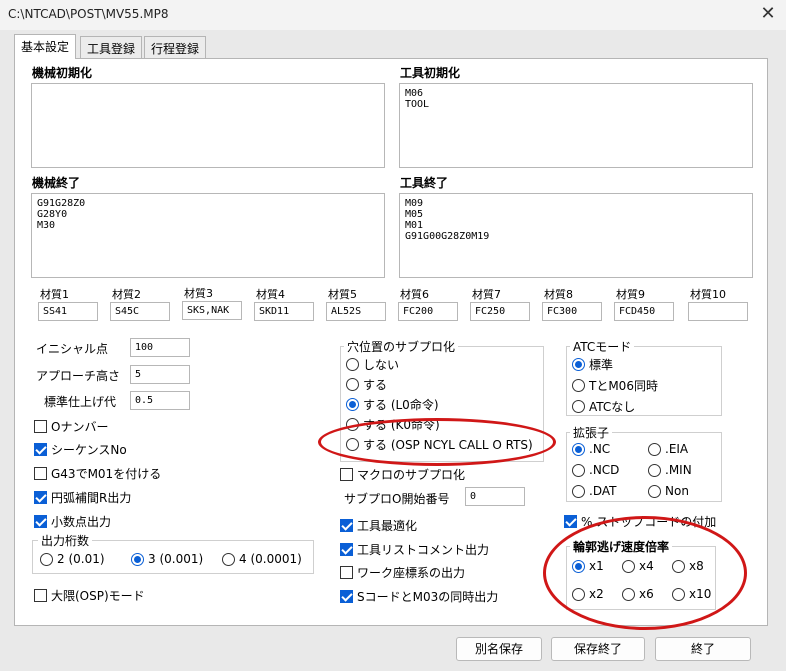 This screenshot has height=671, width=786. Describe the element at coordinates (588, 594) in the screenshot. I see `speed-x2-radio: x2` at that location.